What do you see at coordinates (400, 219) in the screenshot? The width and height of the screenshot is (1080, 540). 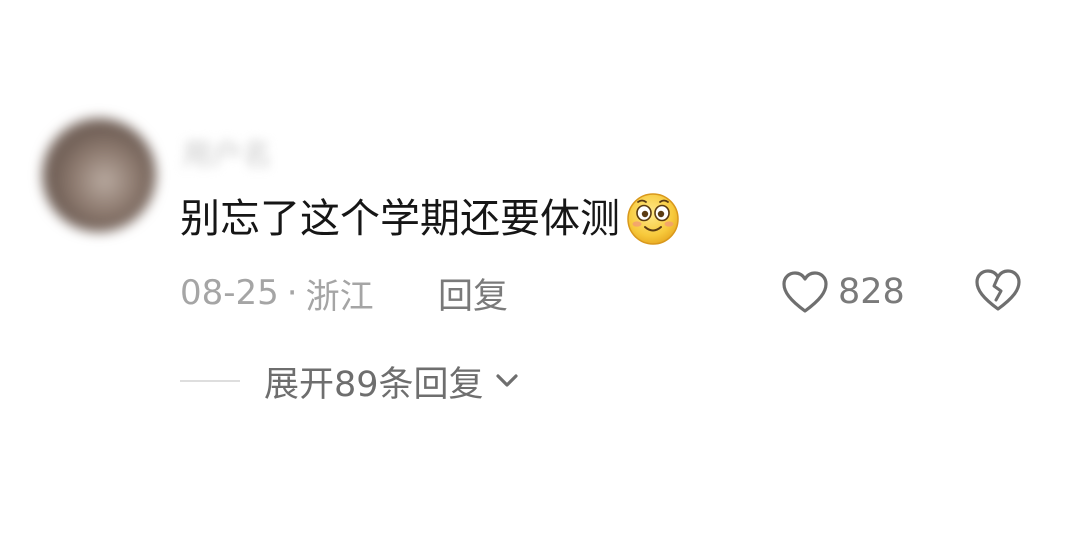 I see `comment-text: 别忘了这个学期还要体测` at bounding box center [400, 219].